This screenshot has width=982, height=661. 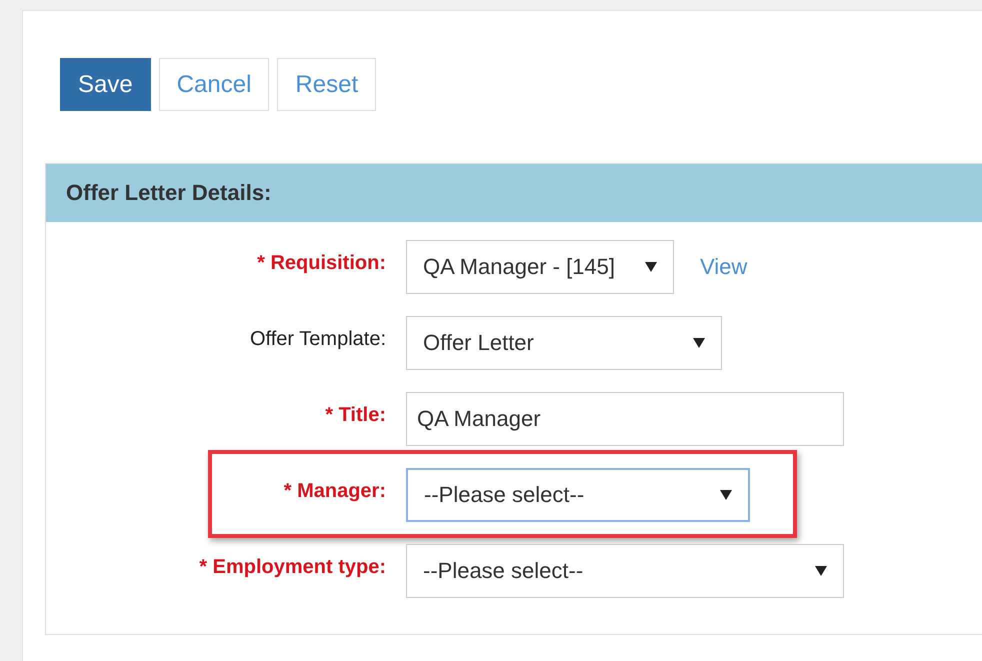 What do you see at coordinates (105, 84) in the screenshot?
I see `save-button: Save` at bounding box center [105, 84].